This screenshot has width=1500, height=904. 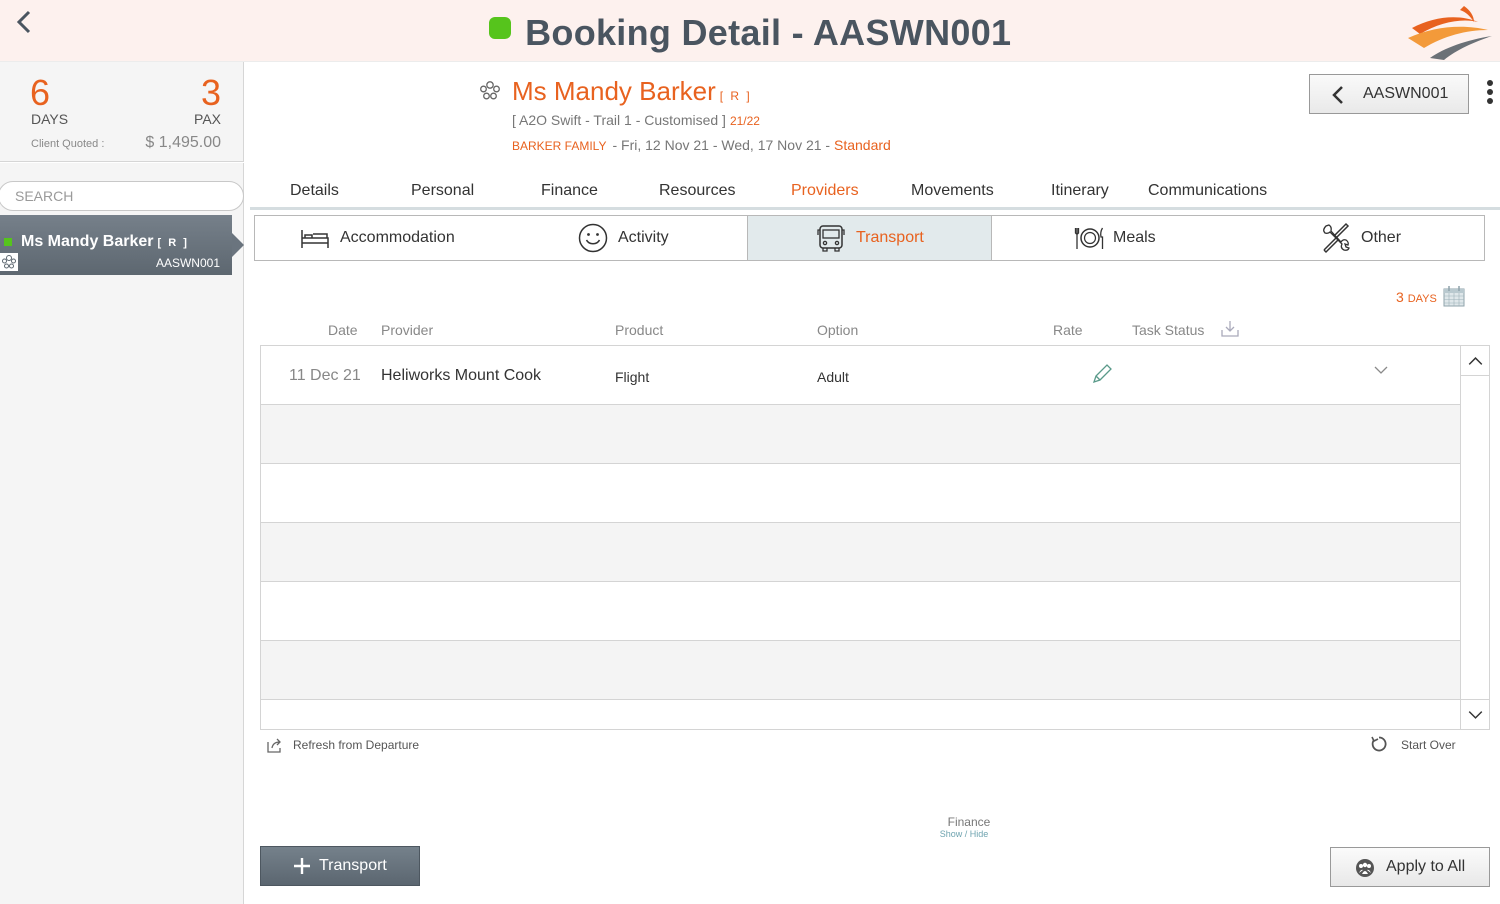 I want to click on client-name: Ms Mandy Barker, so click(x=614, y=91).